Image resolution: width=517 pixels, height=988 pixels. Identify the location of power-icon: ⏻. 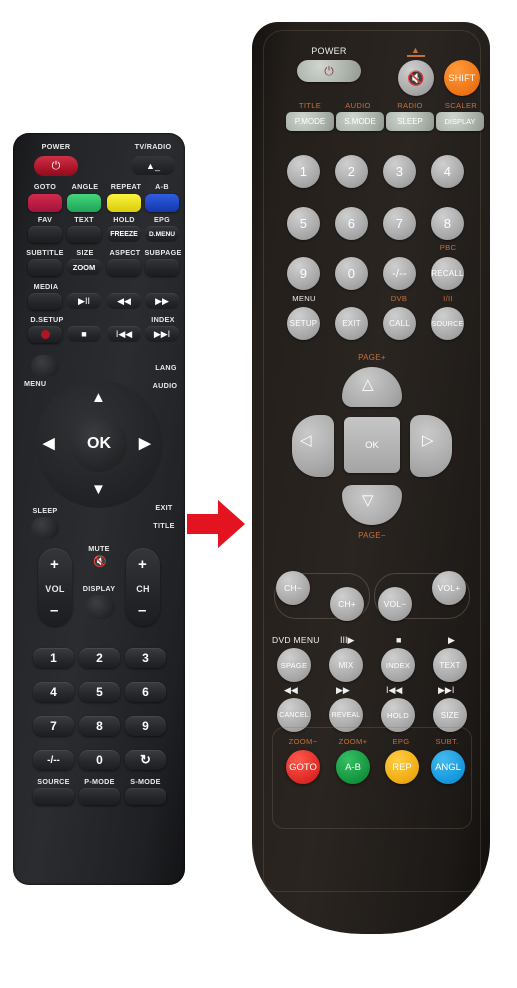
(56, 165).